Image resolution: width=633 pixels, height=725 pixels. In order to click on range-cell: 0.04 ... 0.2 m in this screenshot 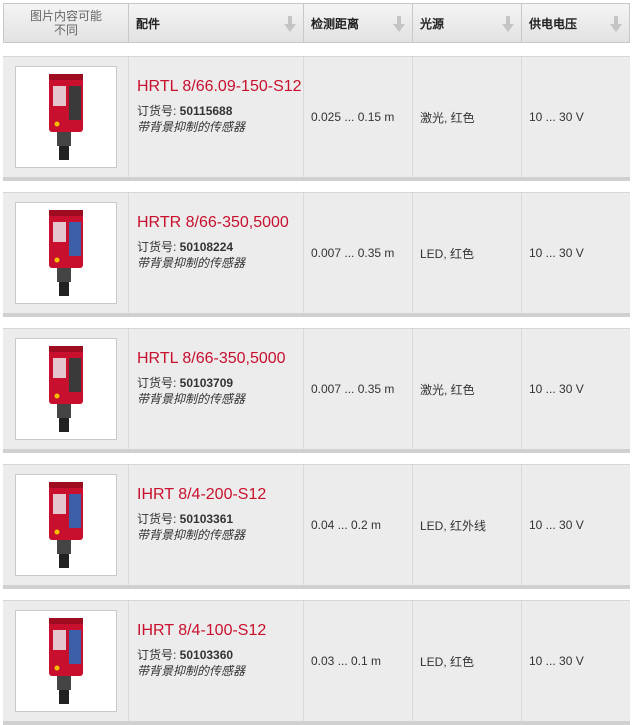, I will do `click(358, 525)`.